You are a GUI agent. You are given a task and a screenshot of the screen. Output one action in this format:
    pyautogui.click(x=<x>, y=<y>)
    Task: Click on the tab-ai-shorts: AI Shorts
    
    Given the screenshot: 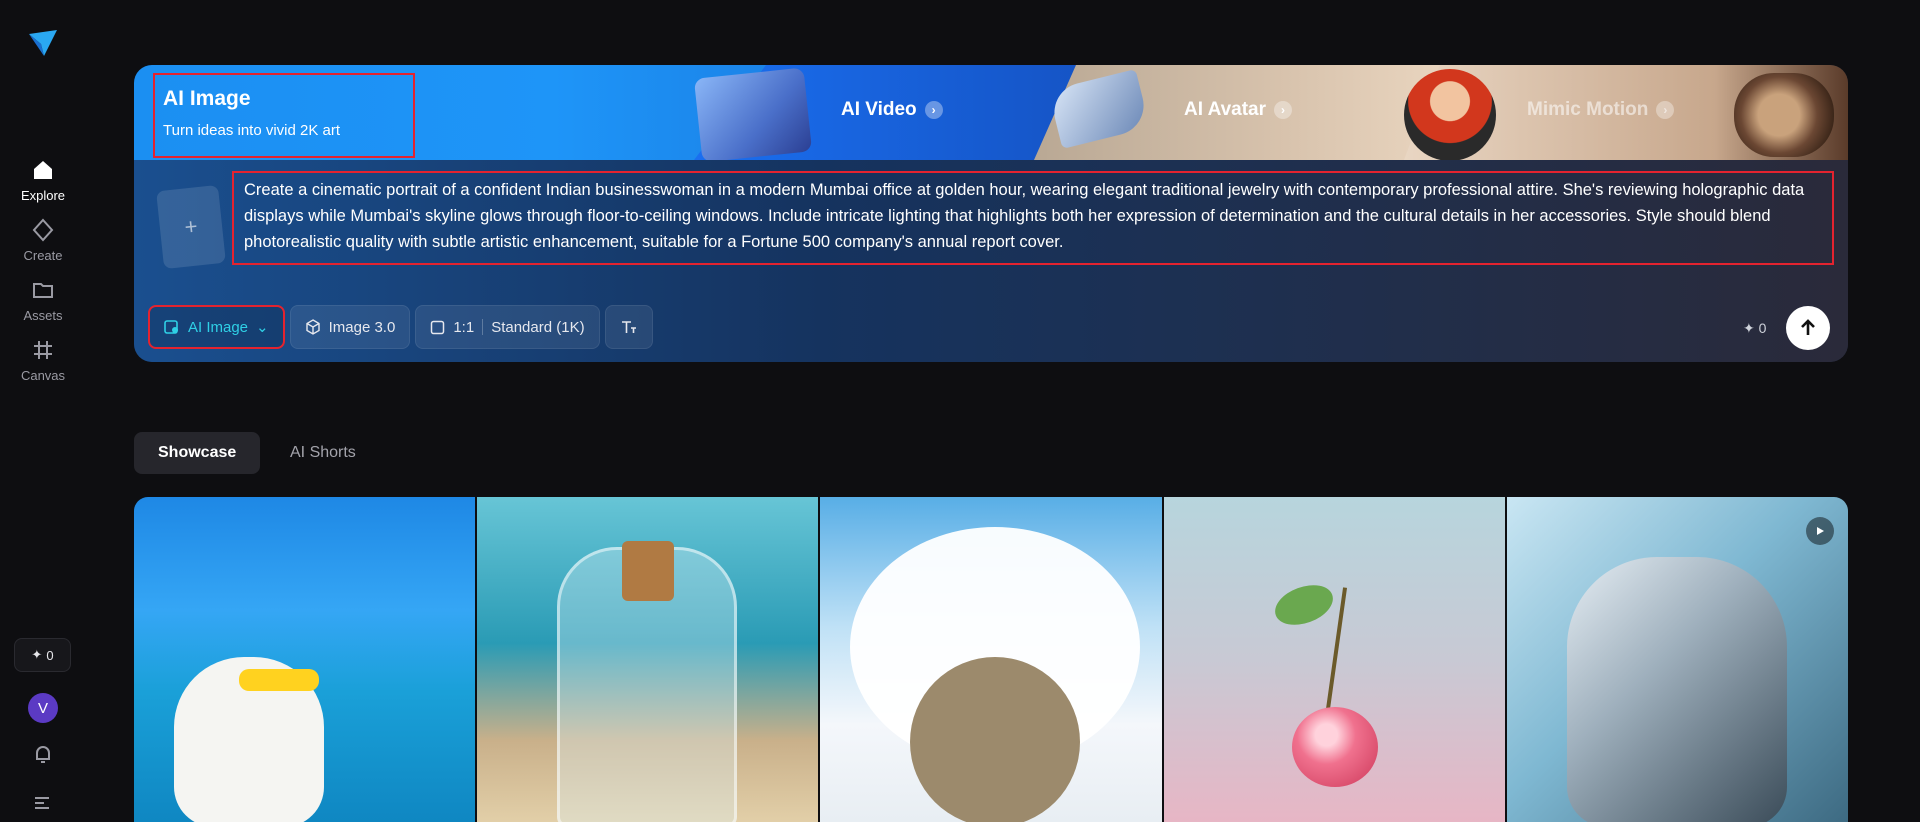 What is the action you would take?
    pyautogui.click(x=323, y=453)
    